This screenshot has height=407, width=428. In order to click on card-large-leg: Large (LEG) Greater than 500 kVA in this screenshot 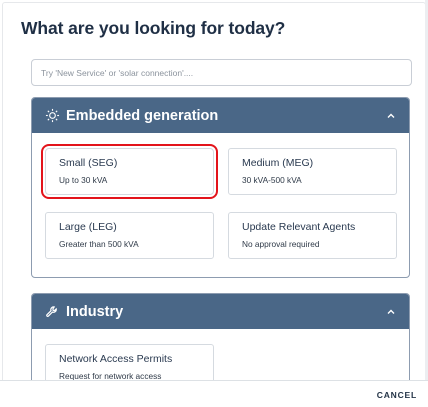, I will do `click(129, 235)`.